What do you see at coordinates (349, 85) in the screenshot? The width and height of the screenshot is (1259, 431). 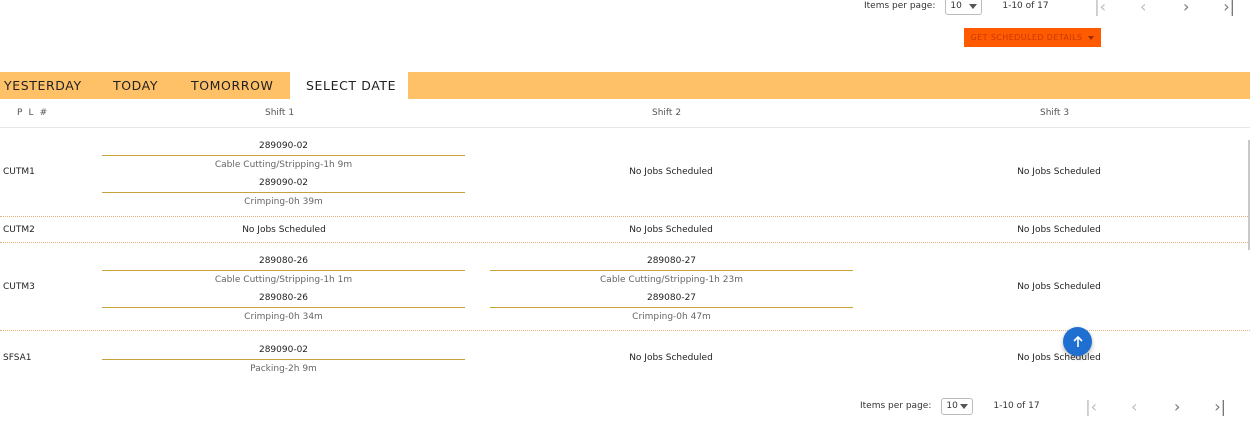 I see `tab-select-date: SELECT DATE` at bounding box center [349, 85].